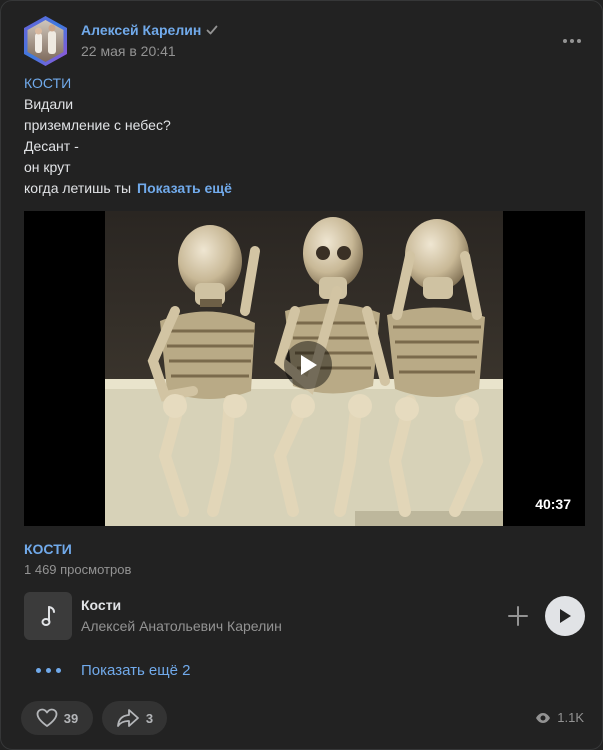  I want to click on post-hashtag: КОСТИ, so click(304, 83).